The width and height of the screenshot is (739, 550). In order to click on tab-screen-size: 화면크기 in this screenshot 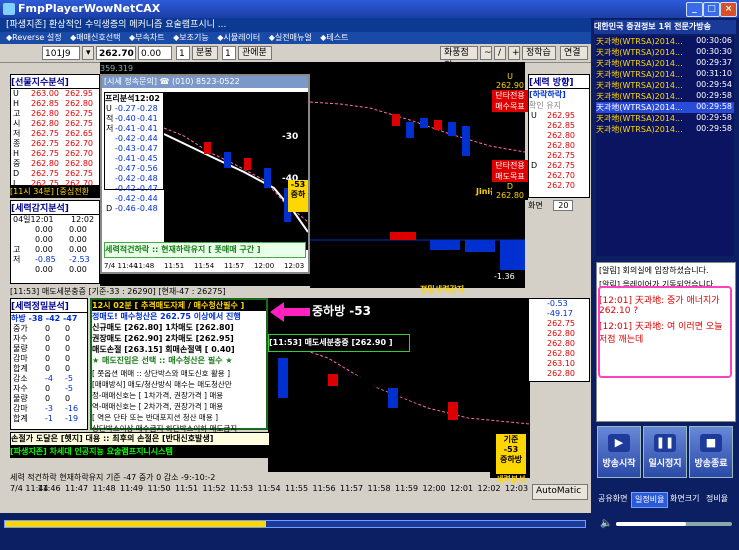, I will do `click(684, 499)`.